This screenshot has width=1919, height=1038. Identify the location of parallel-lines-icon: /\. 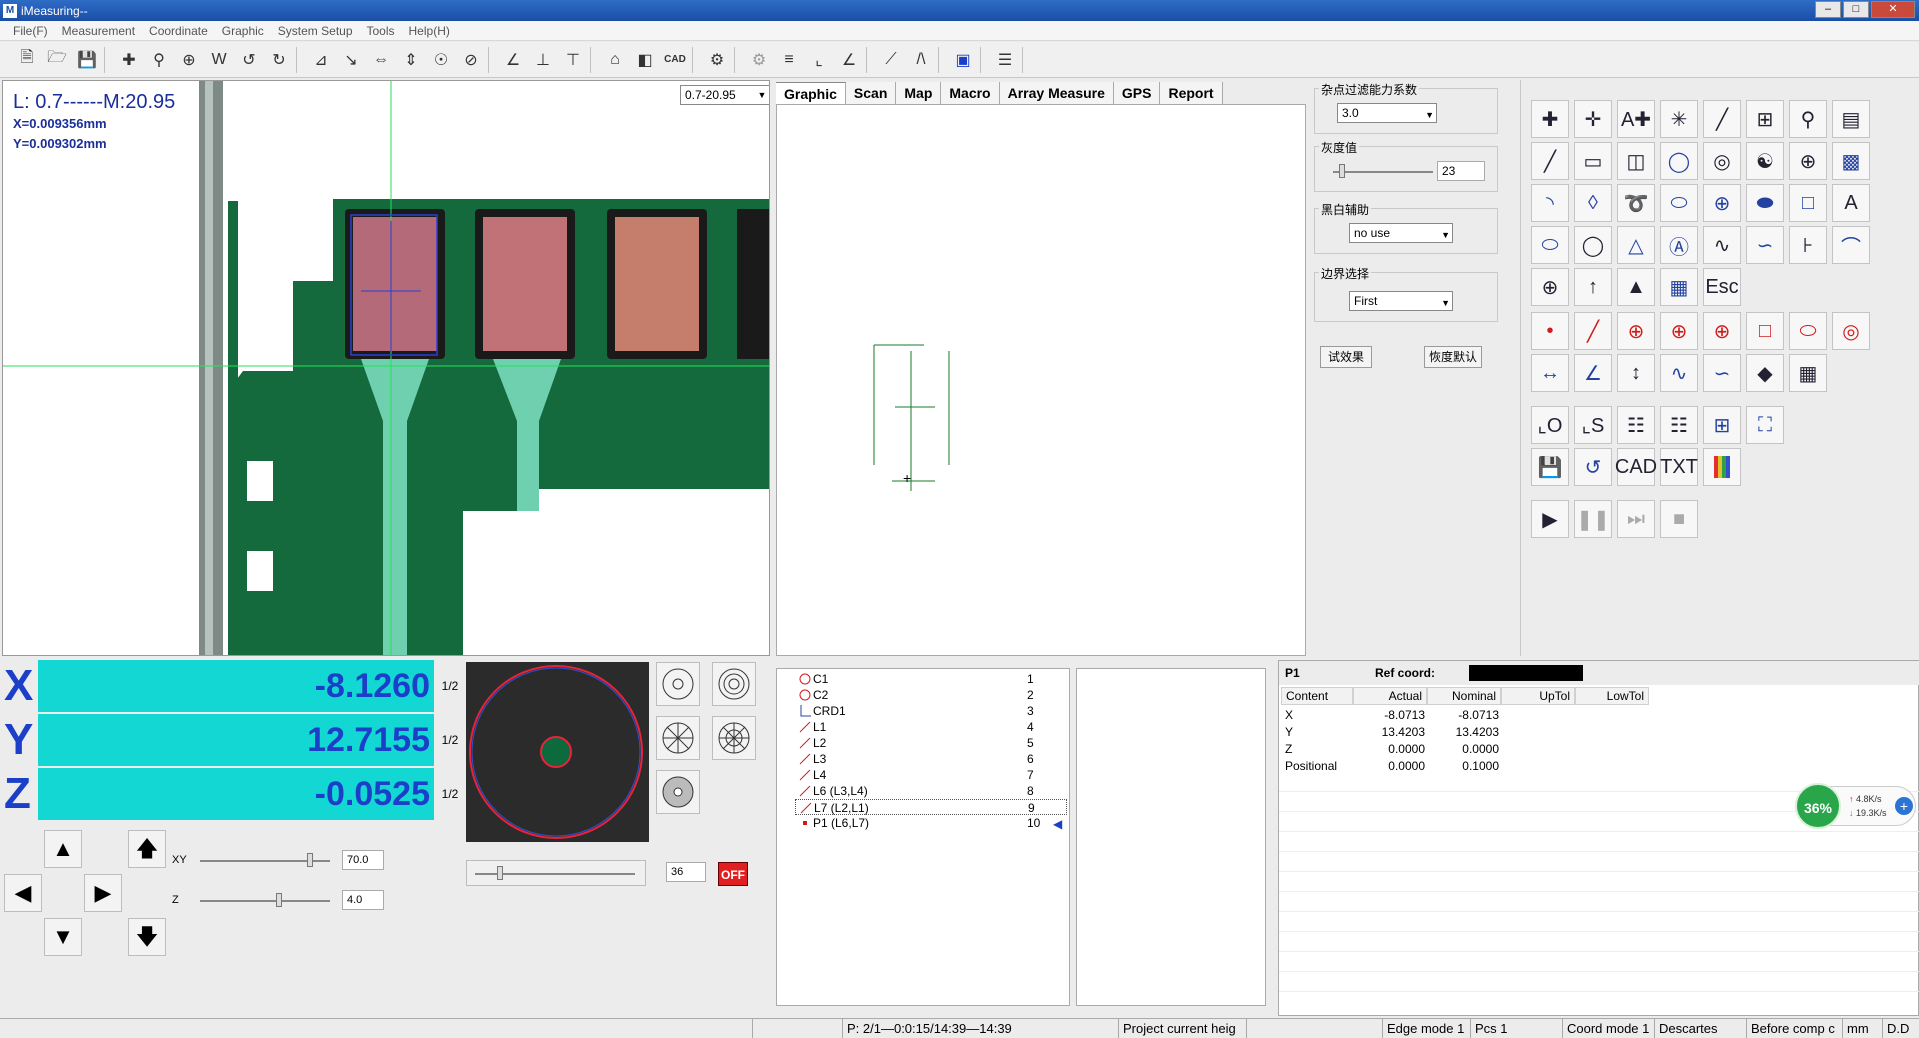
(921, 60).